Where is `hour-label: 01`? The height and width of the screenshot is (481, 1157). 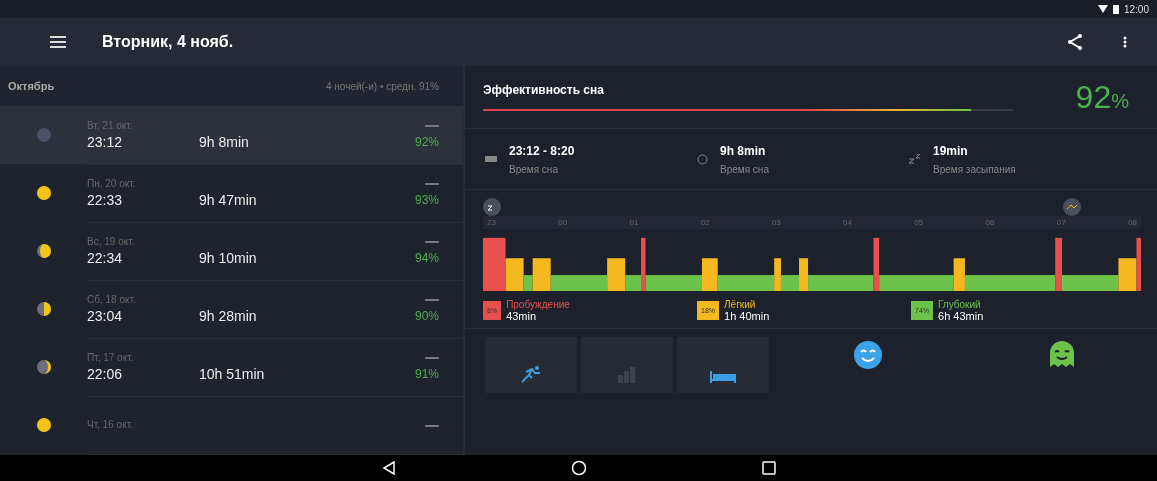 hour-label: 01 is located at coordinates (634, 222).